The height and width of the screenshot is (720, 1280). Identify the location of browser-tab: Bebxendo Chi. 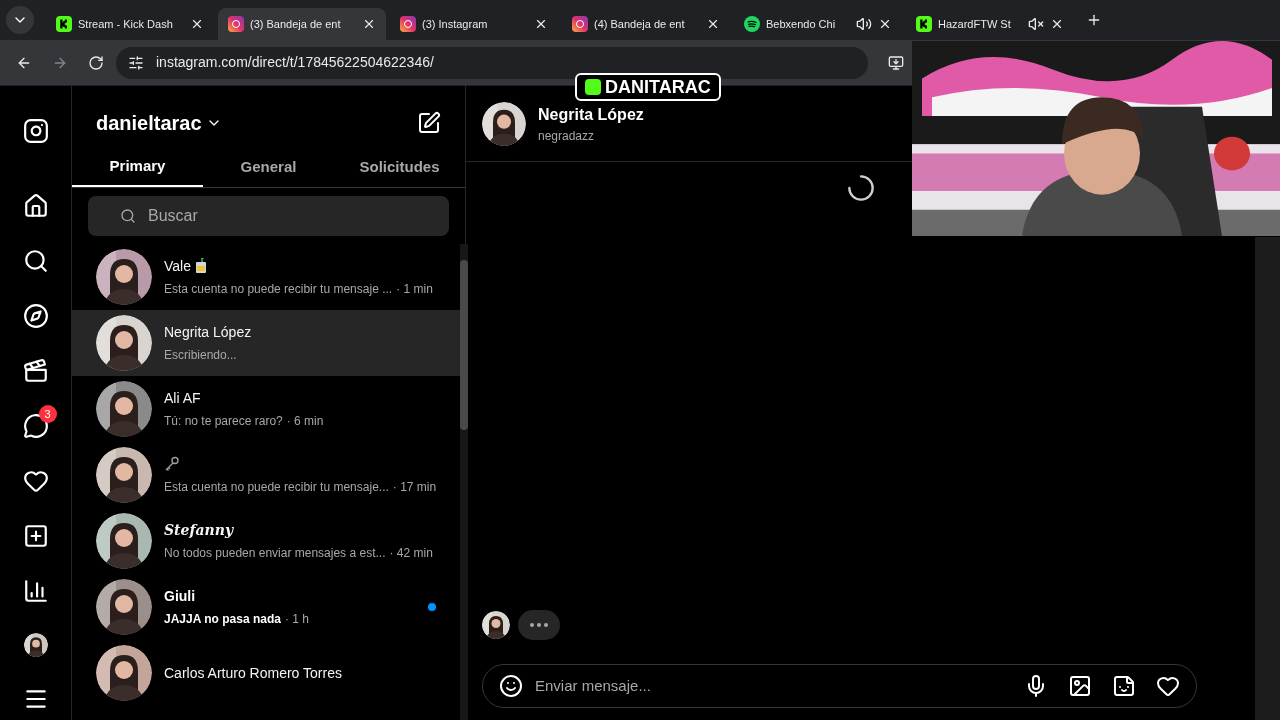
(818, 24).